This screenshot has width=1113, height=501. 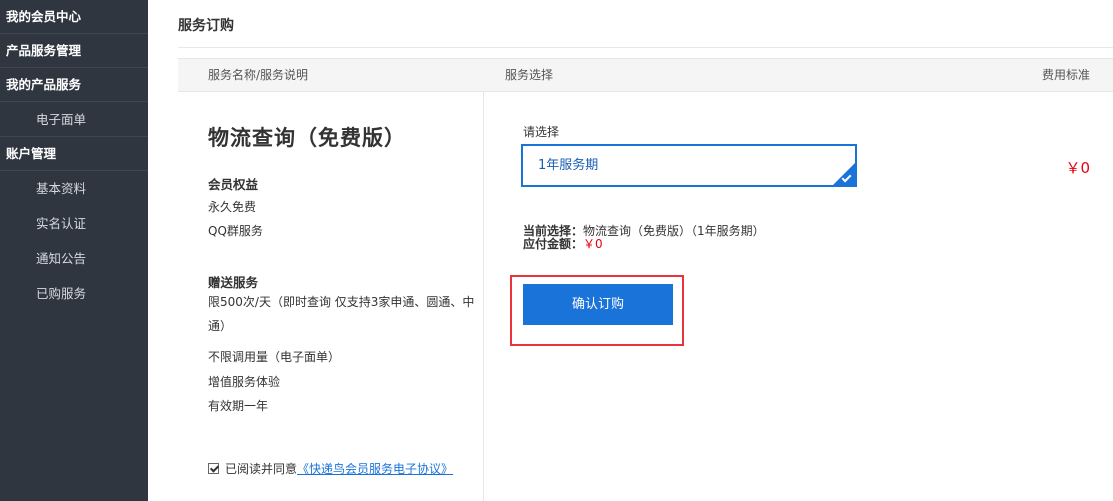 I want to click on header-fee-standard: 费用标准, so click(x=1065, y=75).